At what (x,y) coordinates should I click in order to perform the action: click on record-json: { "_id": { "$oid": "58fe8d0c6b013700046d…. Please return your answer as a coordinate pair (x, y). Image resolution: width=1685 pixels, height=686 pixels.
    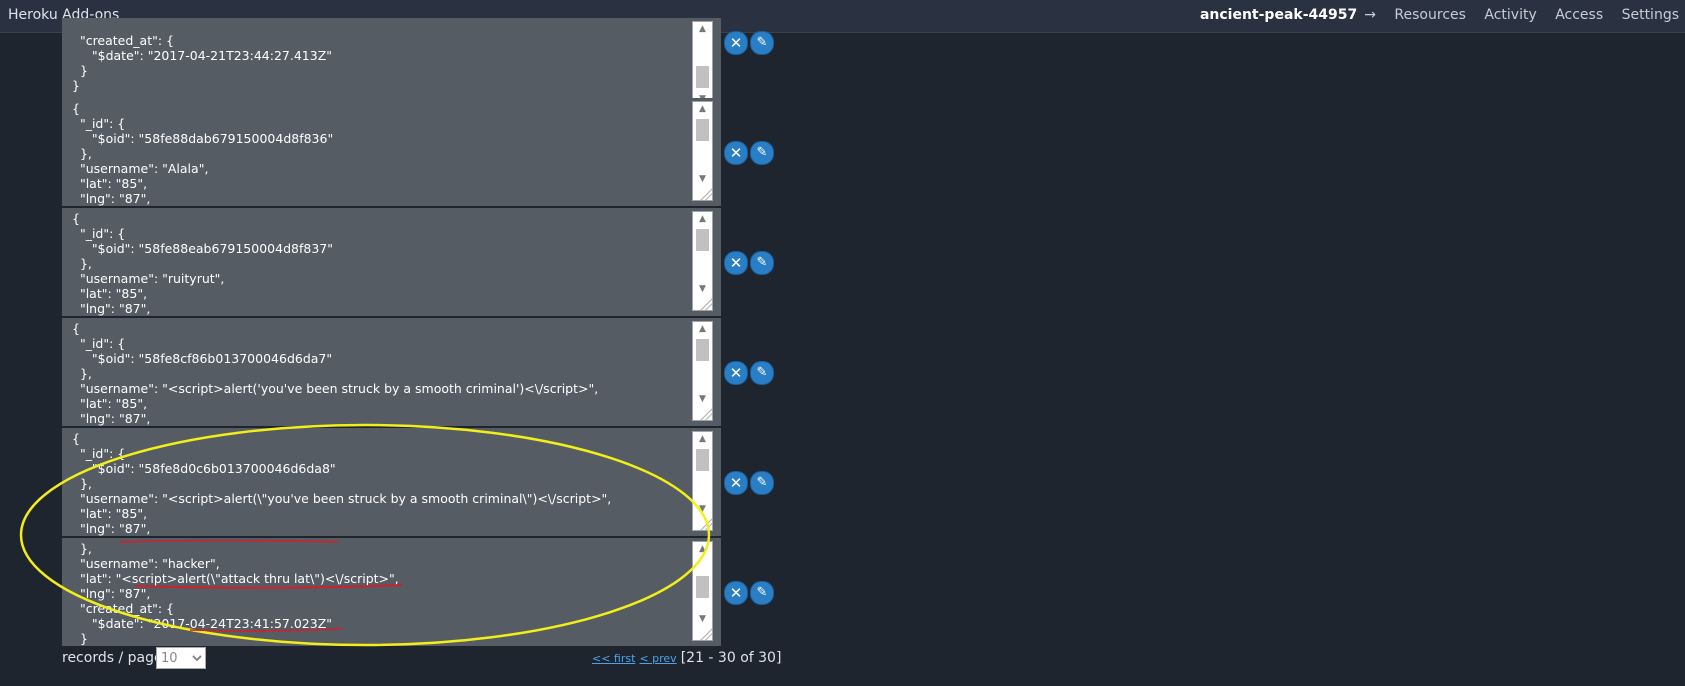
    Looking at the image, I should click on (391, 482).